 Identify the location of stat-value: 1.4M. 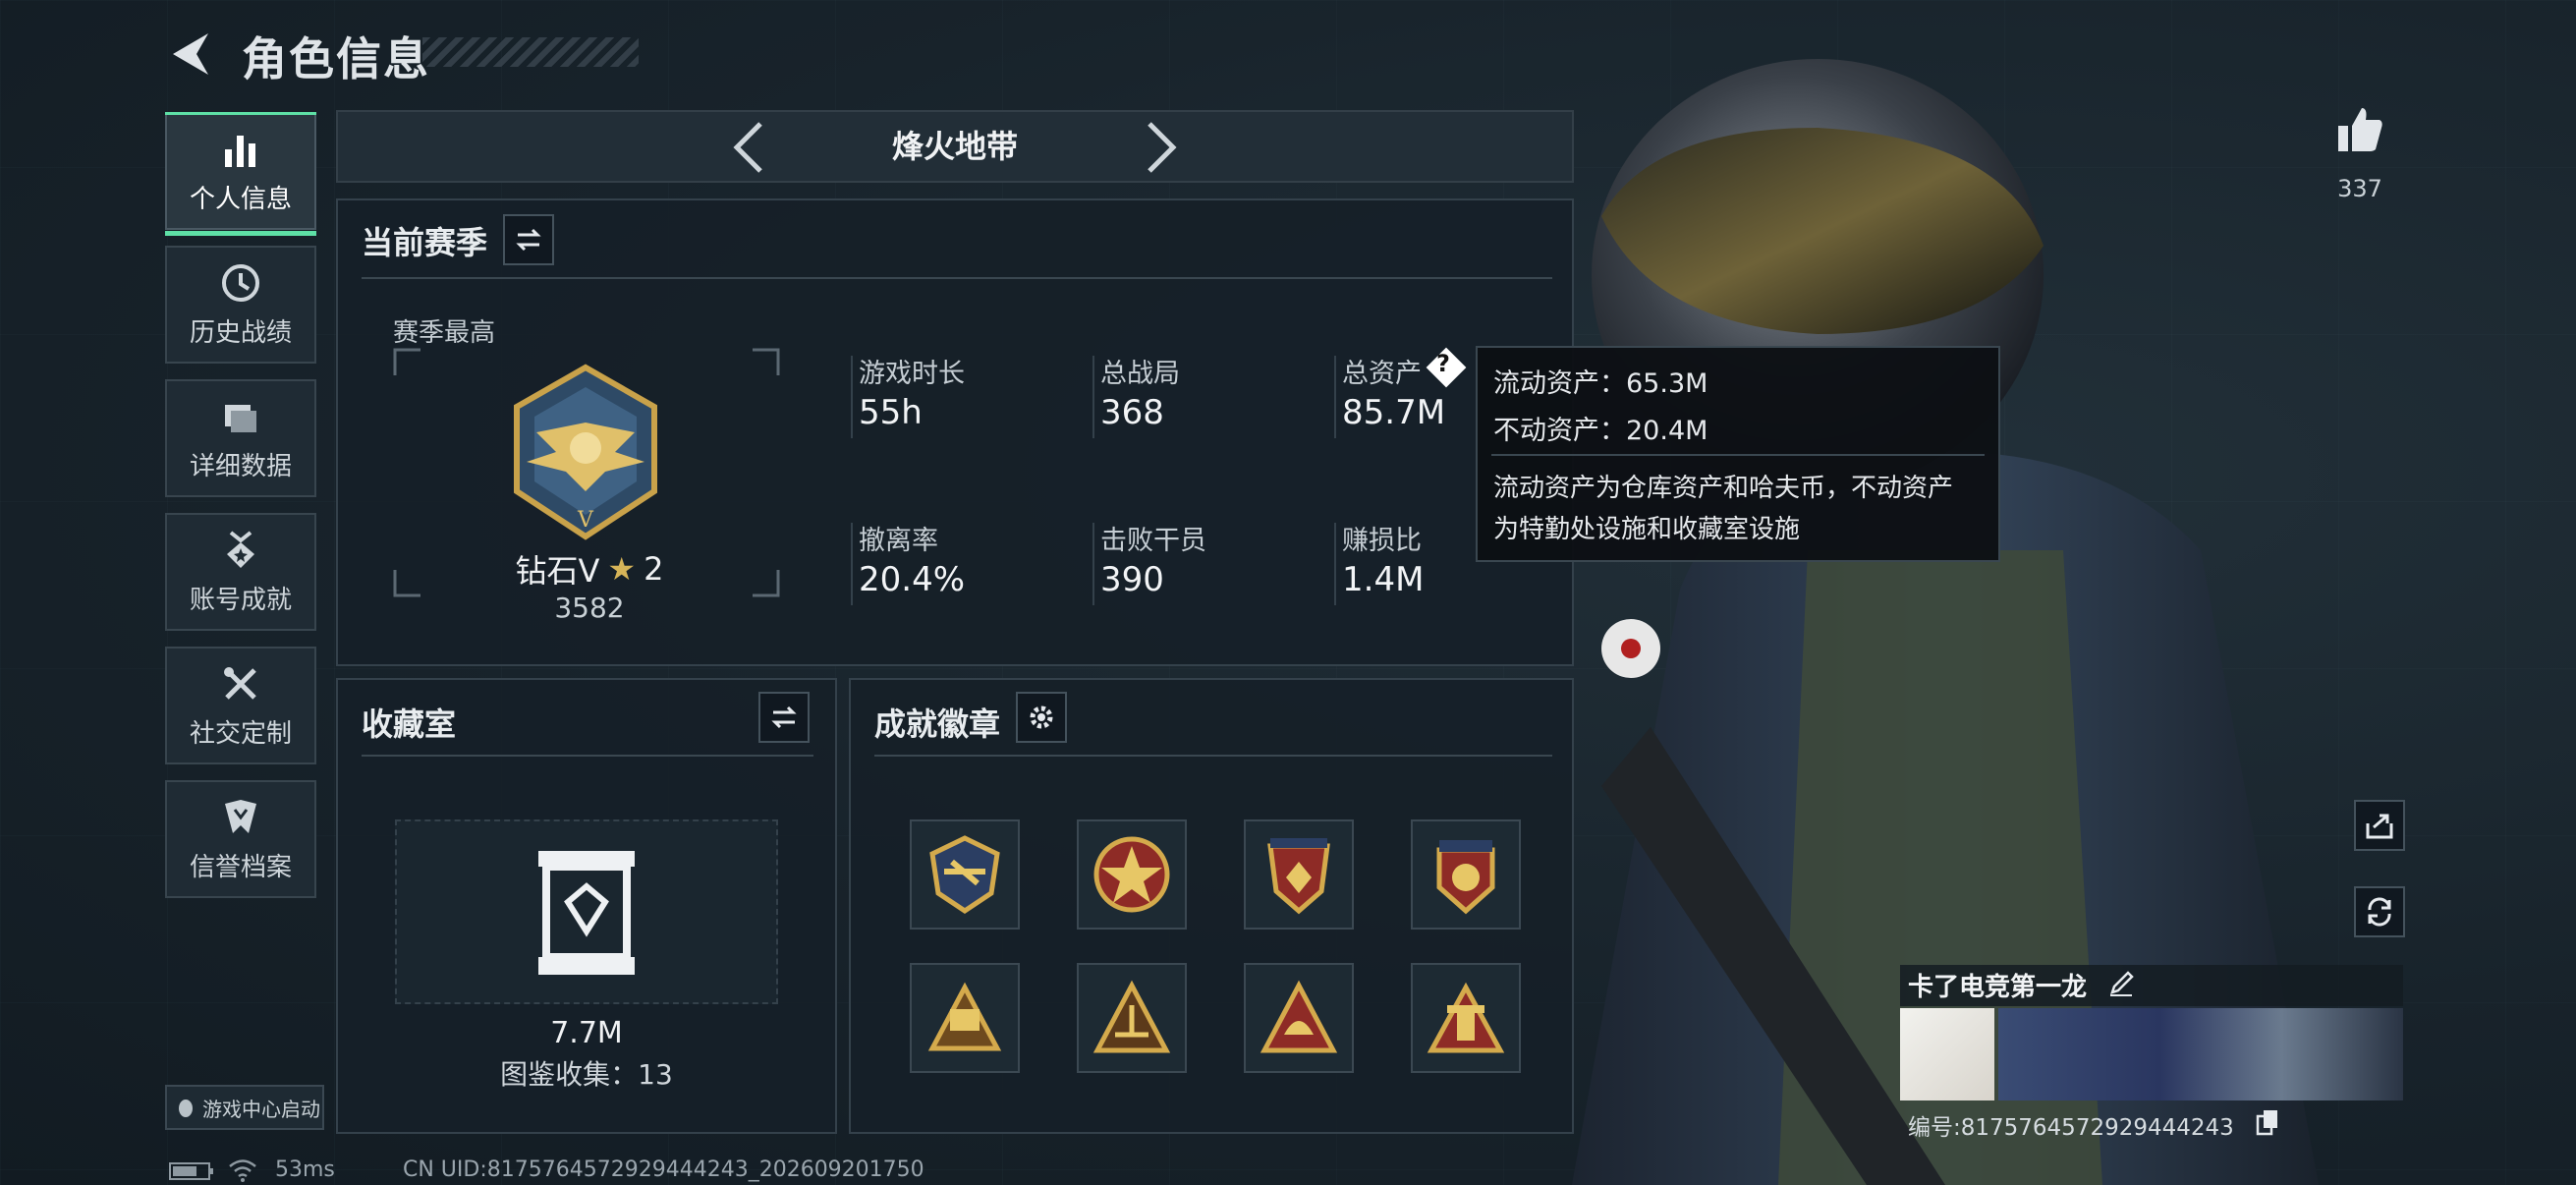
(1383, 579).